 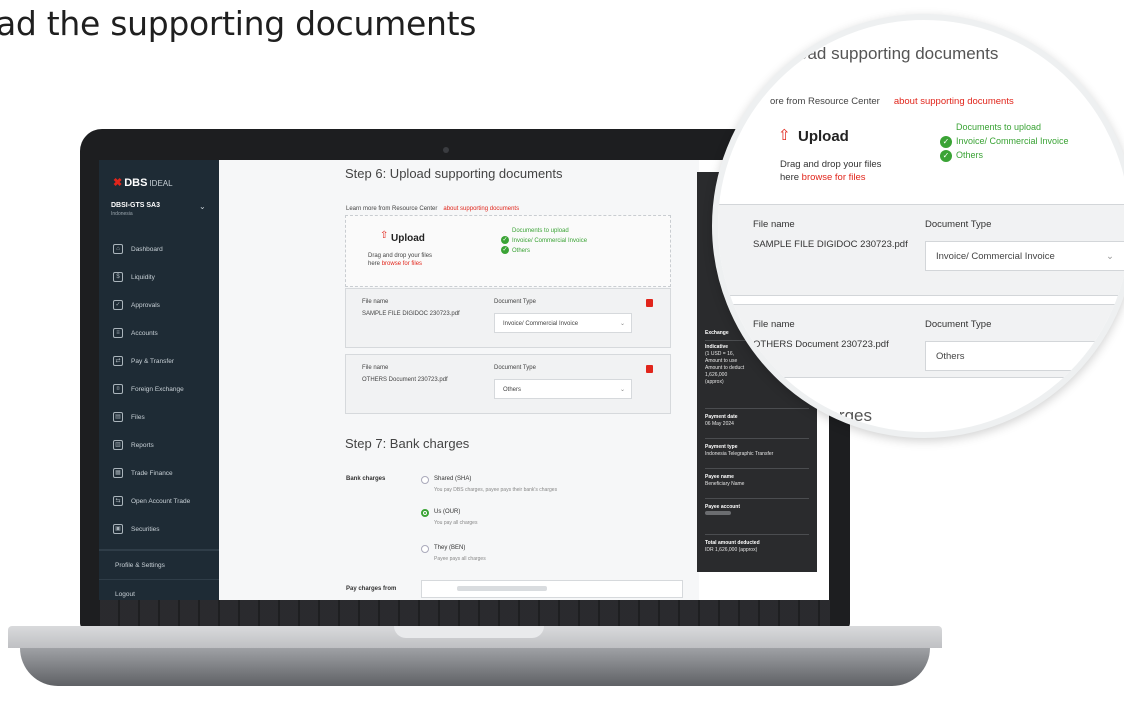 What do you see at coordinates (143, 182) in the screenshot?
I see `dbs-logo: ✖ DBS IDEAL` at bounding box center [143, 182].